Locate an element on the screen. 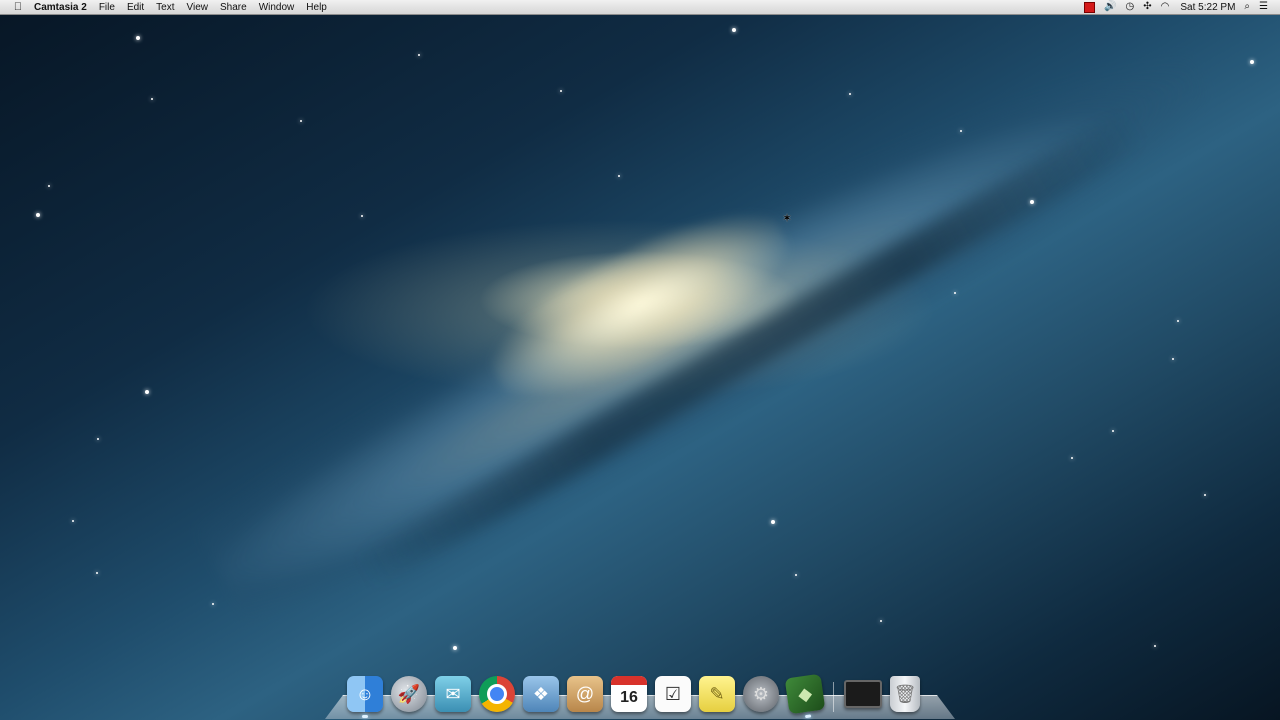  status-area: 🔊 ◷ ✣ ◠ Sat 5:22 PM ⌕ ☰ is located at coordinates (1176, 7).